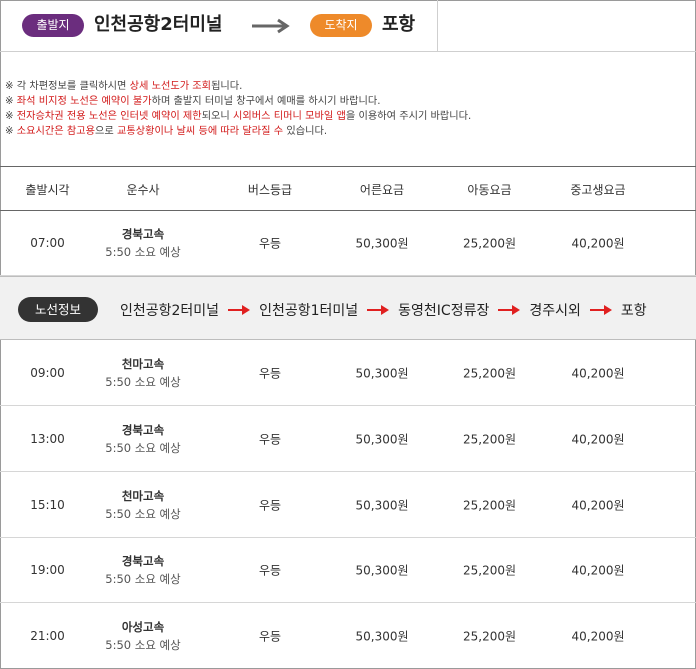 The width and height of the screenshot is (696, 669). What do you see at coordinates (444, 310) in the screenshot?
I see `route-stop: 동영천IC정류장` at bounding box center [444, 310].